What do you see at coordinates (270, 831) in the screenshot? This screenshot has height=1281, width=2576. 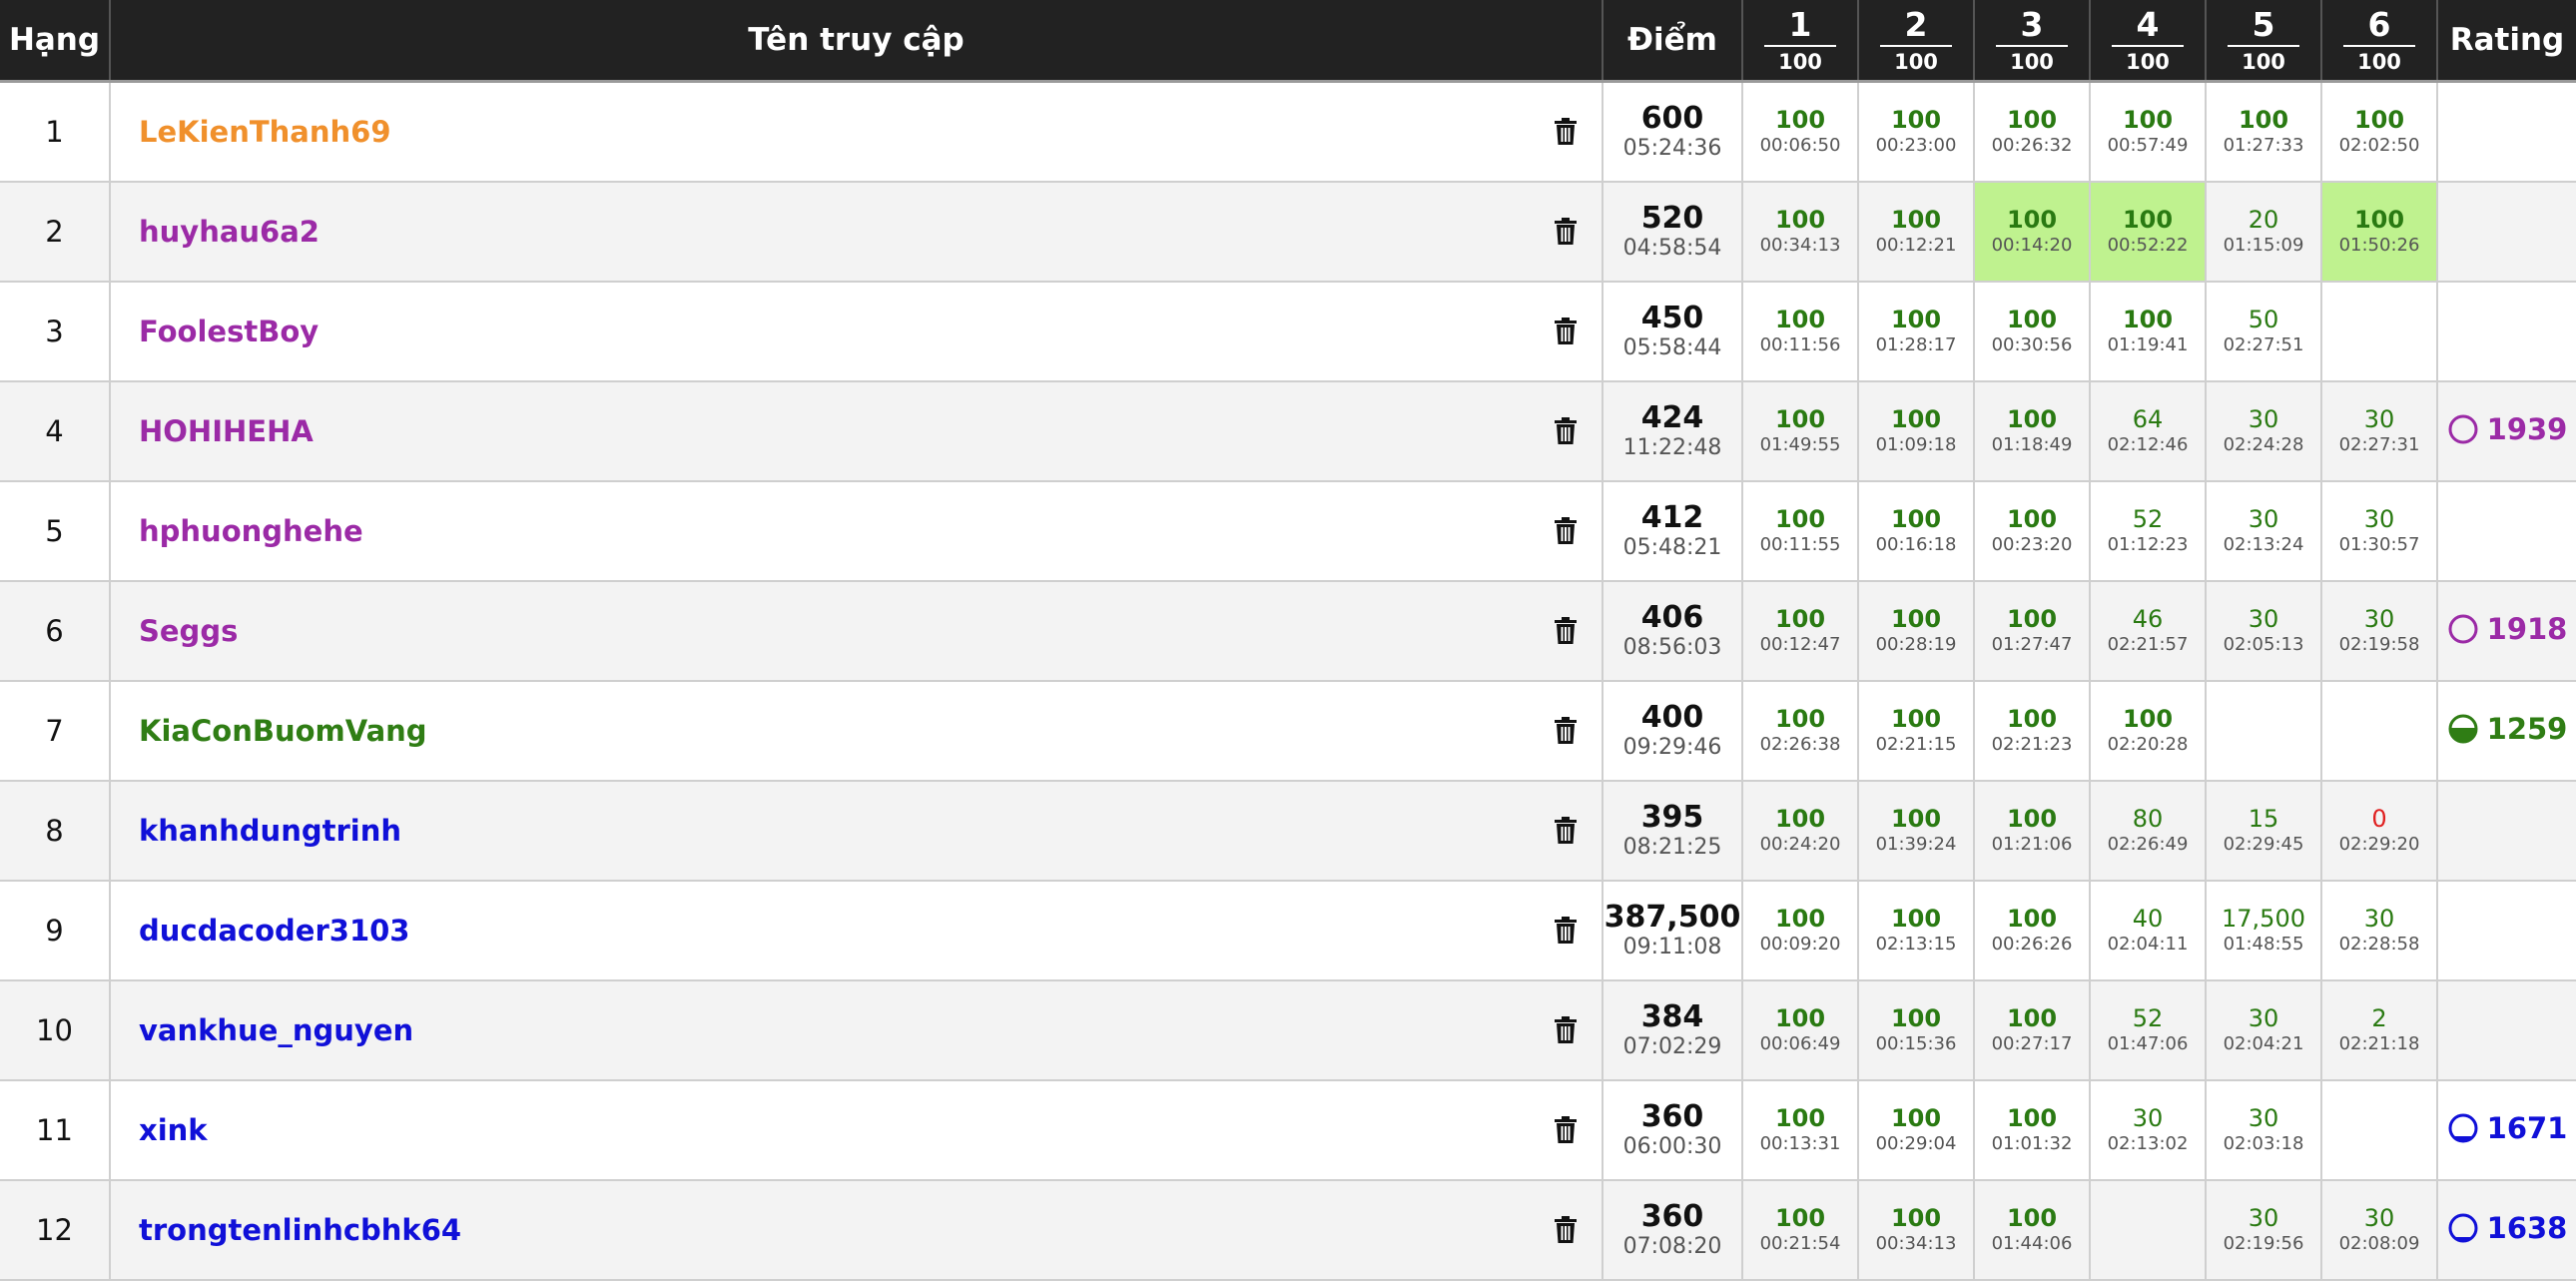 I see `username-link: khanhdungtrinh` at bounding box center [270, 831].